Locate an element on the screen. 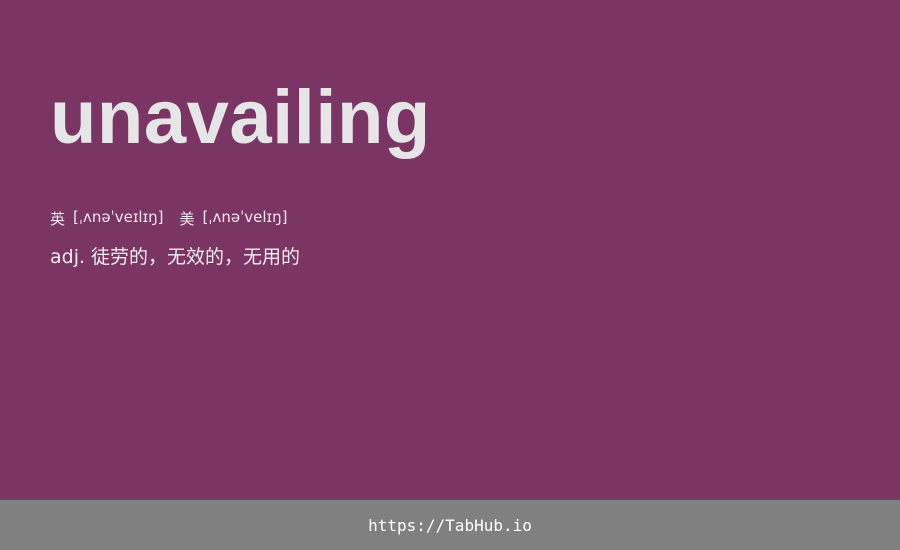  uk-label: 英 is located at coordinates (58, 219).